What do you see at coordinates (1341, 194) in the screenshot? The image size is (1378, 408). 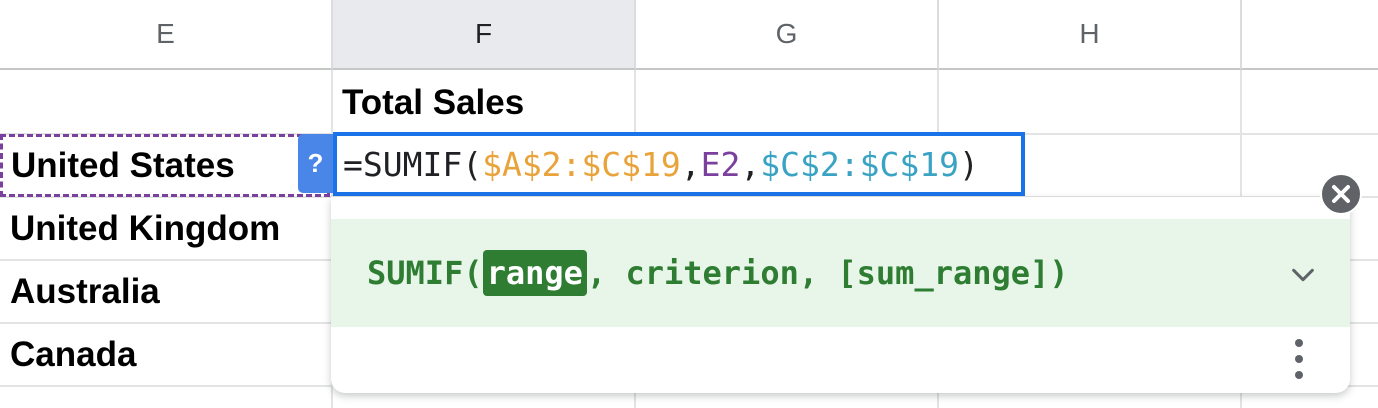 I see `close-icon` at bounding box center [1341, 194].